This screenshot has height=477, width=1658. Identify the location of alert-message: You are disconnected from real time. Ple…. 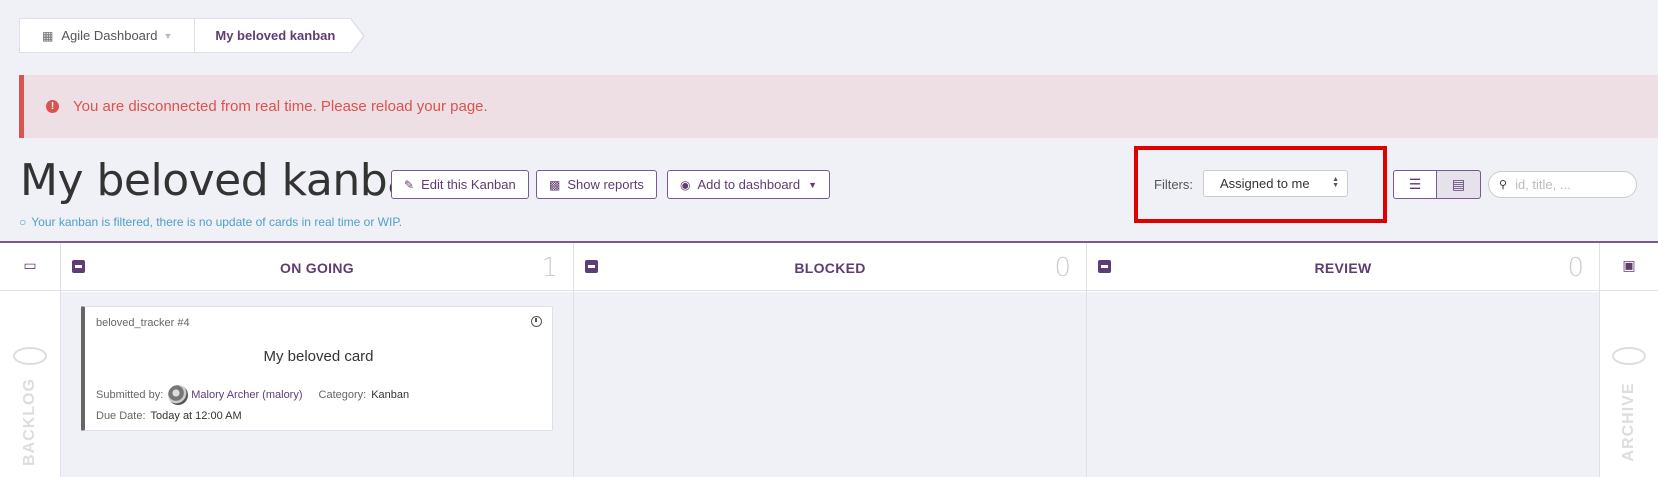
(280, 106).